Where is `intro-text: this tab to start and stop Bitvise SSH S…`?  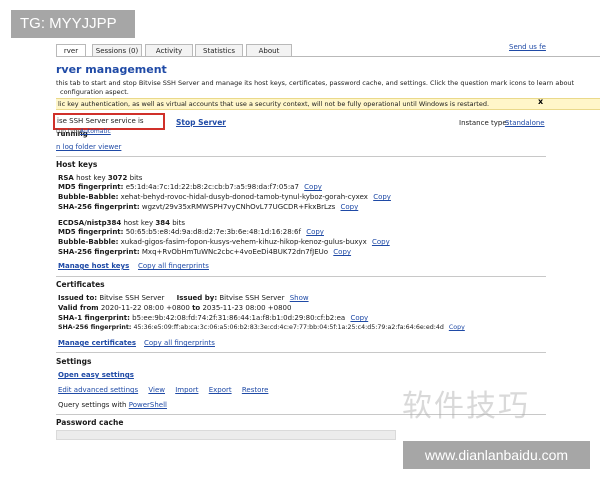 intro-text: this tab to start and stop Bitvise SSH S… is located at coordinates (315, 83).